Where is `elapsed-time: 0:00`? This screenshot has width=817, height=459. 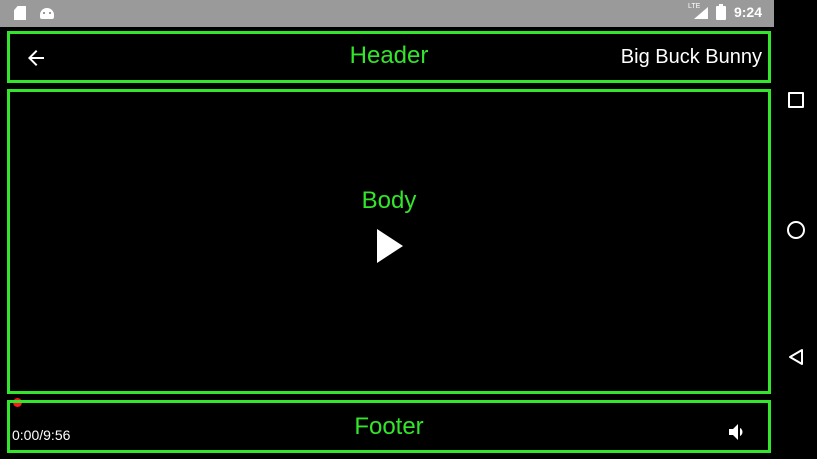
elapsed-time: 0:00 is located at coordinates (26, 435).